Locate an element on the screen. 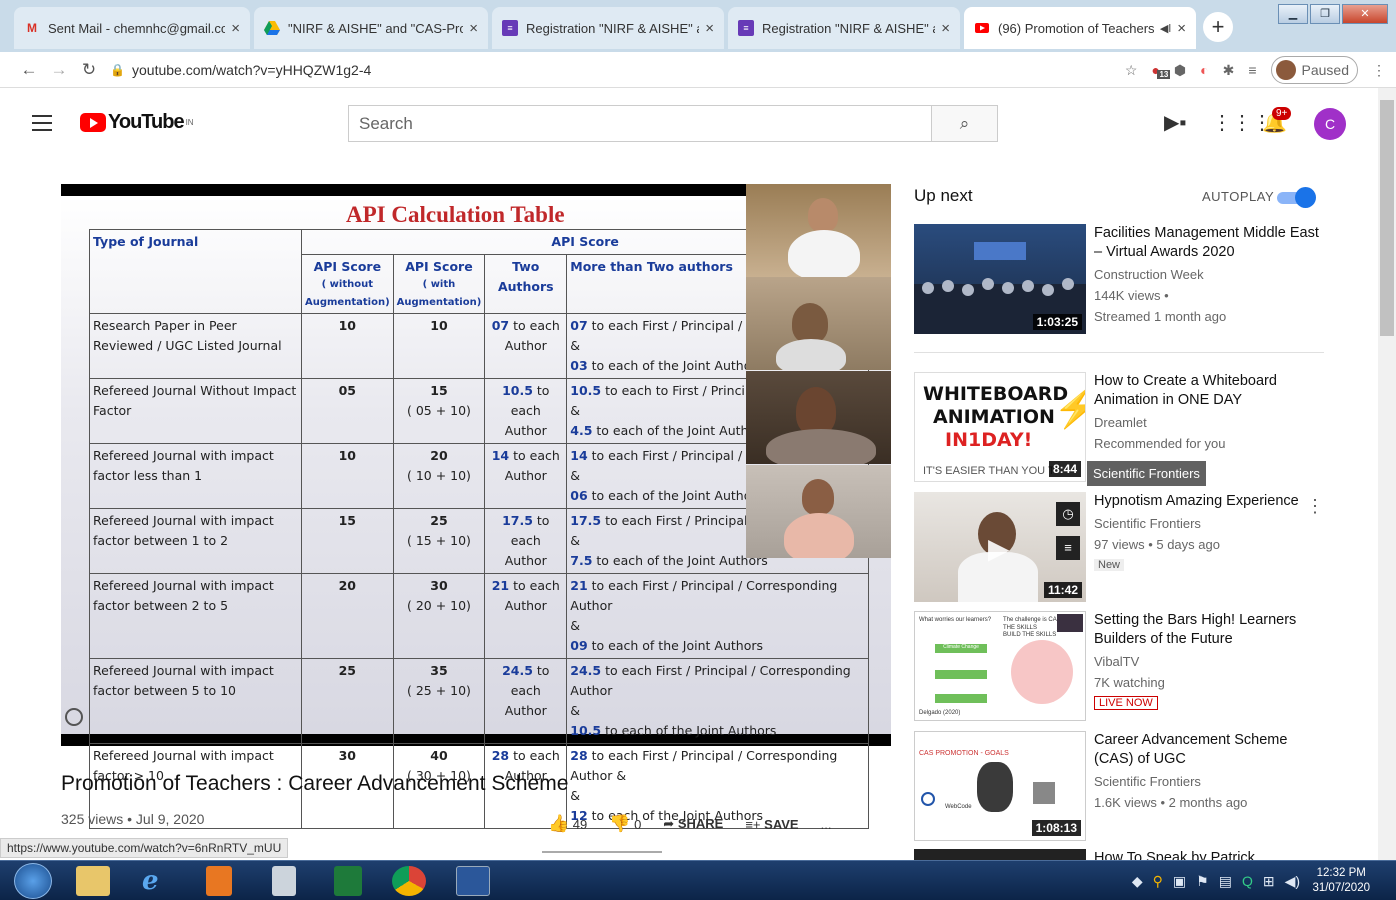 This screenshot has height=900, width=1396. puzzle-icon: ✱ is located at coordinates (1229, 70).